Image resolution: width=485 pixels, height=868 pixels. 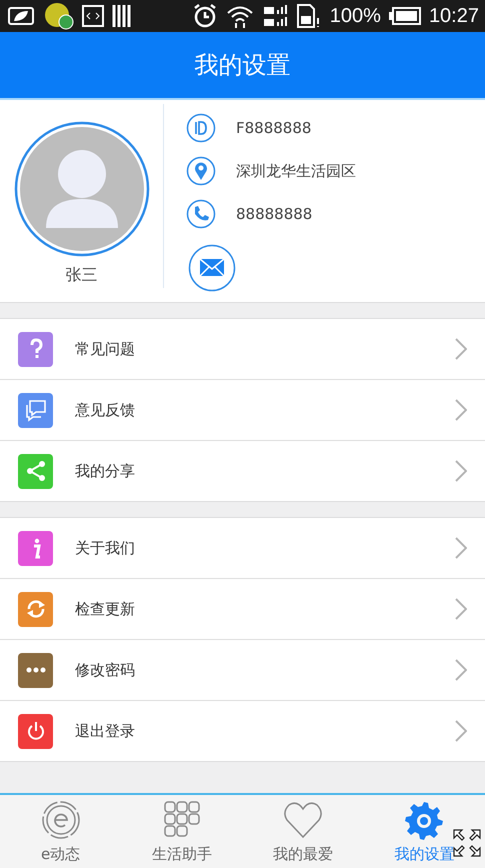 I want to click on mail-icon, so click(x=212, y=268).